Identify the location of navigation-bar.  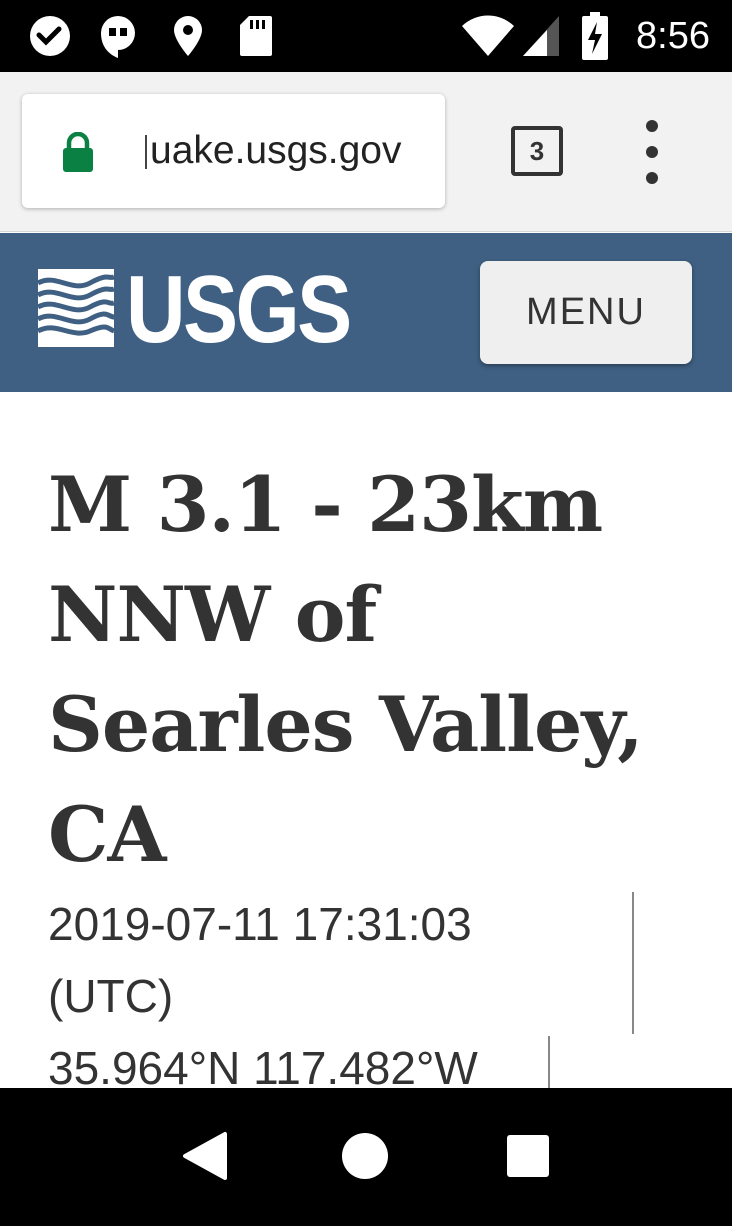
(366, 1157).